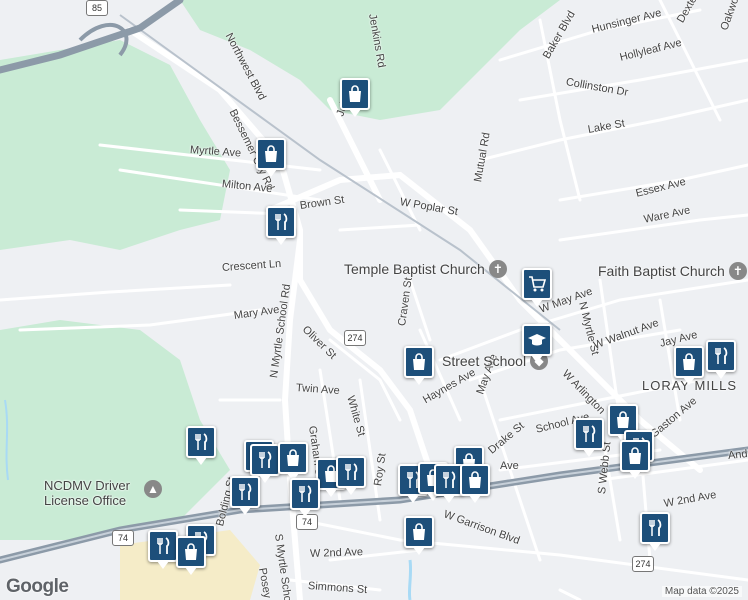 This screenshot has width=748, height=600. I want to click on street-label: W 2nd Ave, so click(336, 553).